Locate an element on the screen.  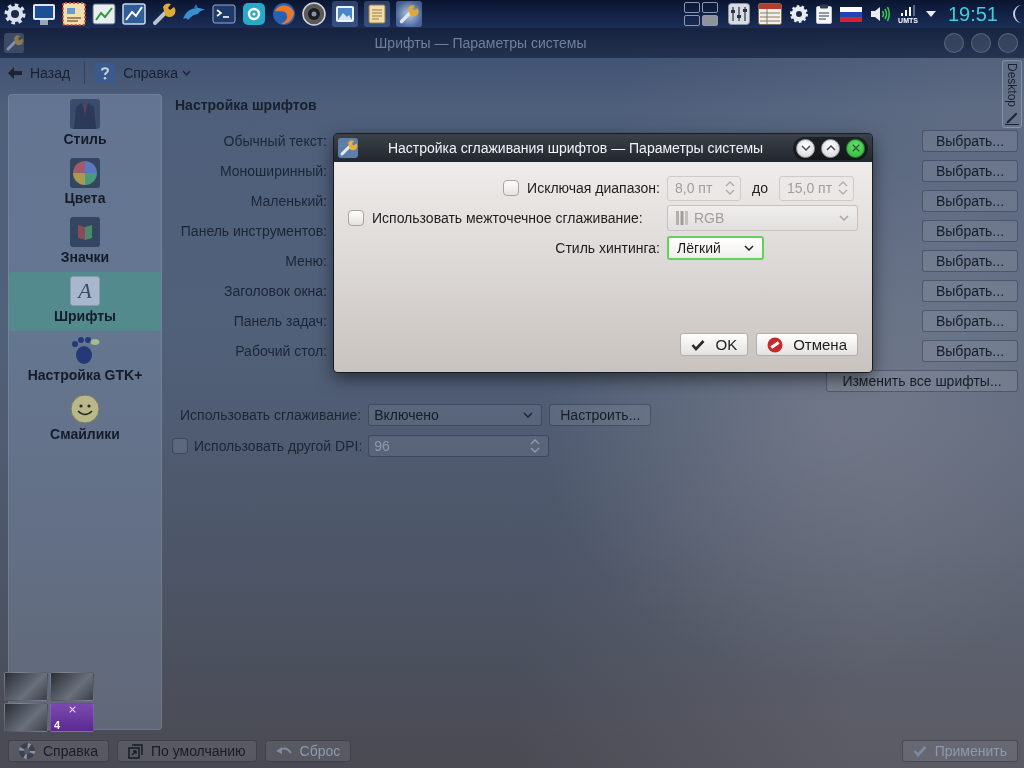
cancel-button: Отмена is located at coordinates (807, 344).